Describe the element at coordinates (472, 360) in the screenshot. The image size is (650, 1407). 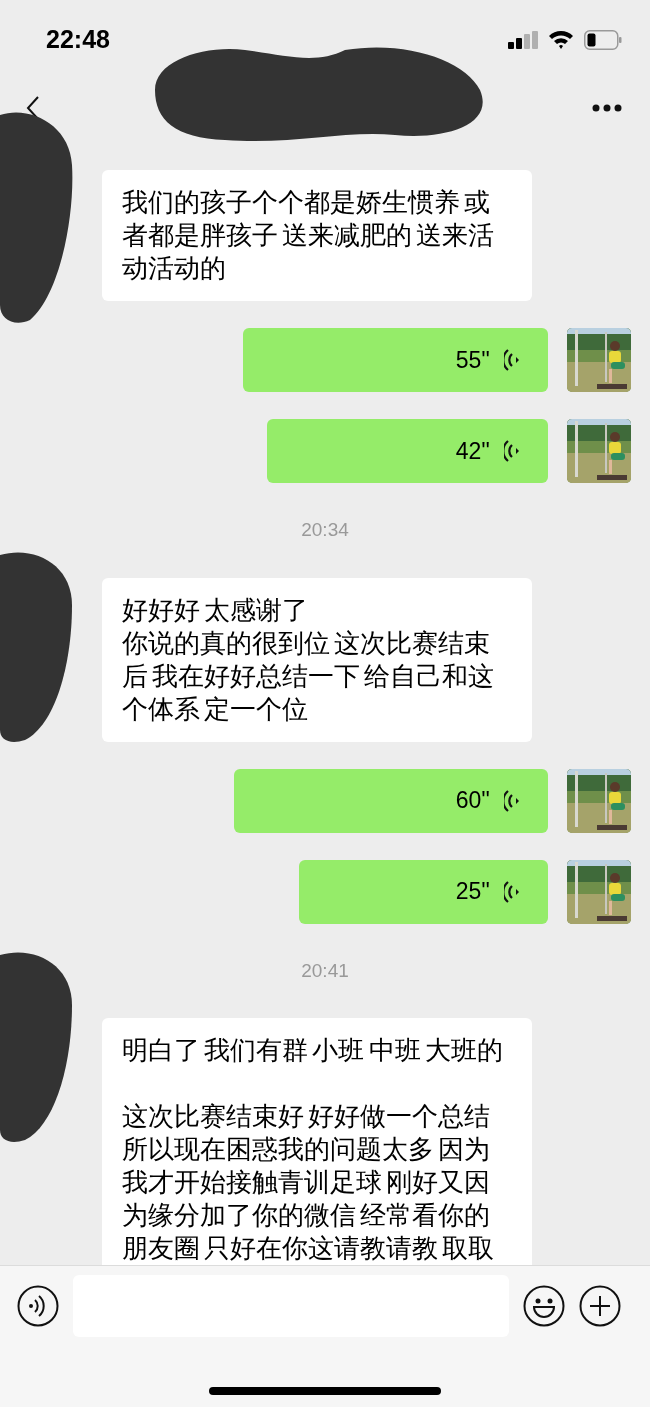
I see `voice-duration: 55''` at that location.